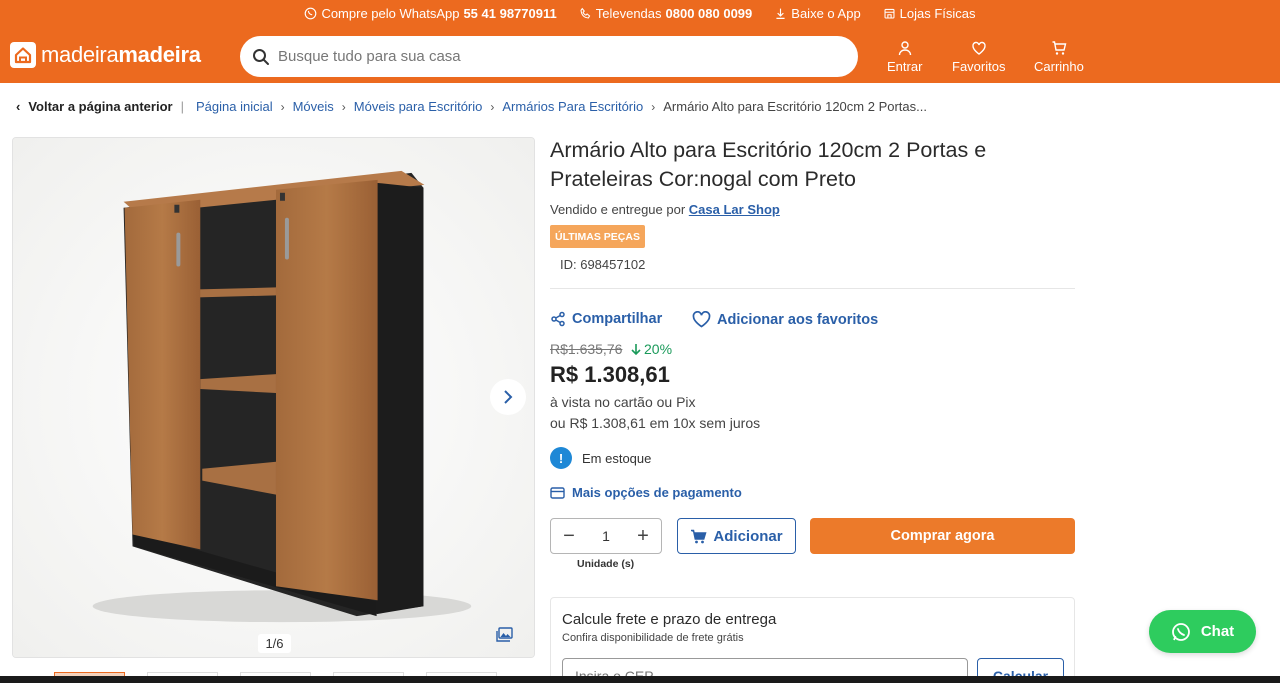  I want to click on add-to-favorites-button: Adicionar aos favoritos, so click(785, 319).